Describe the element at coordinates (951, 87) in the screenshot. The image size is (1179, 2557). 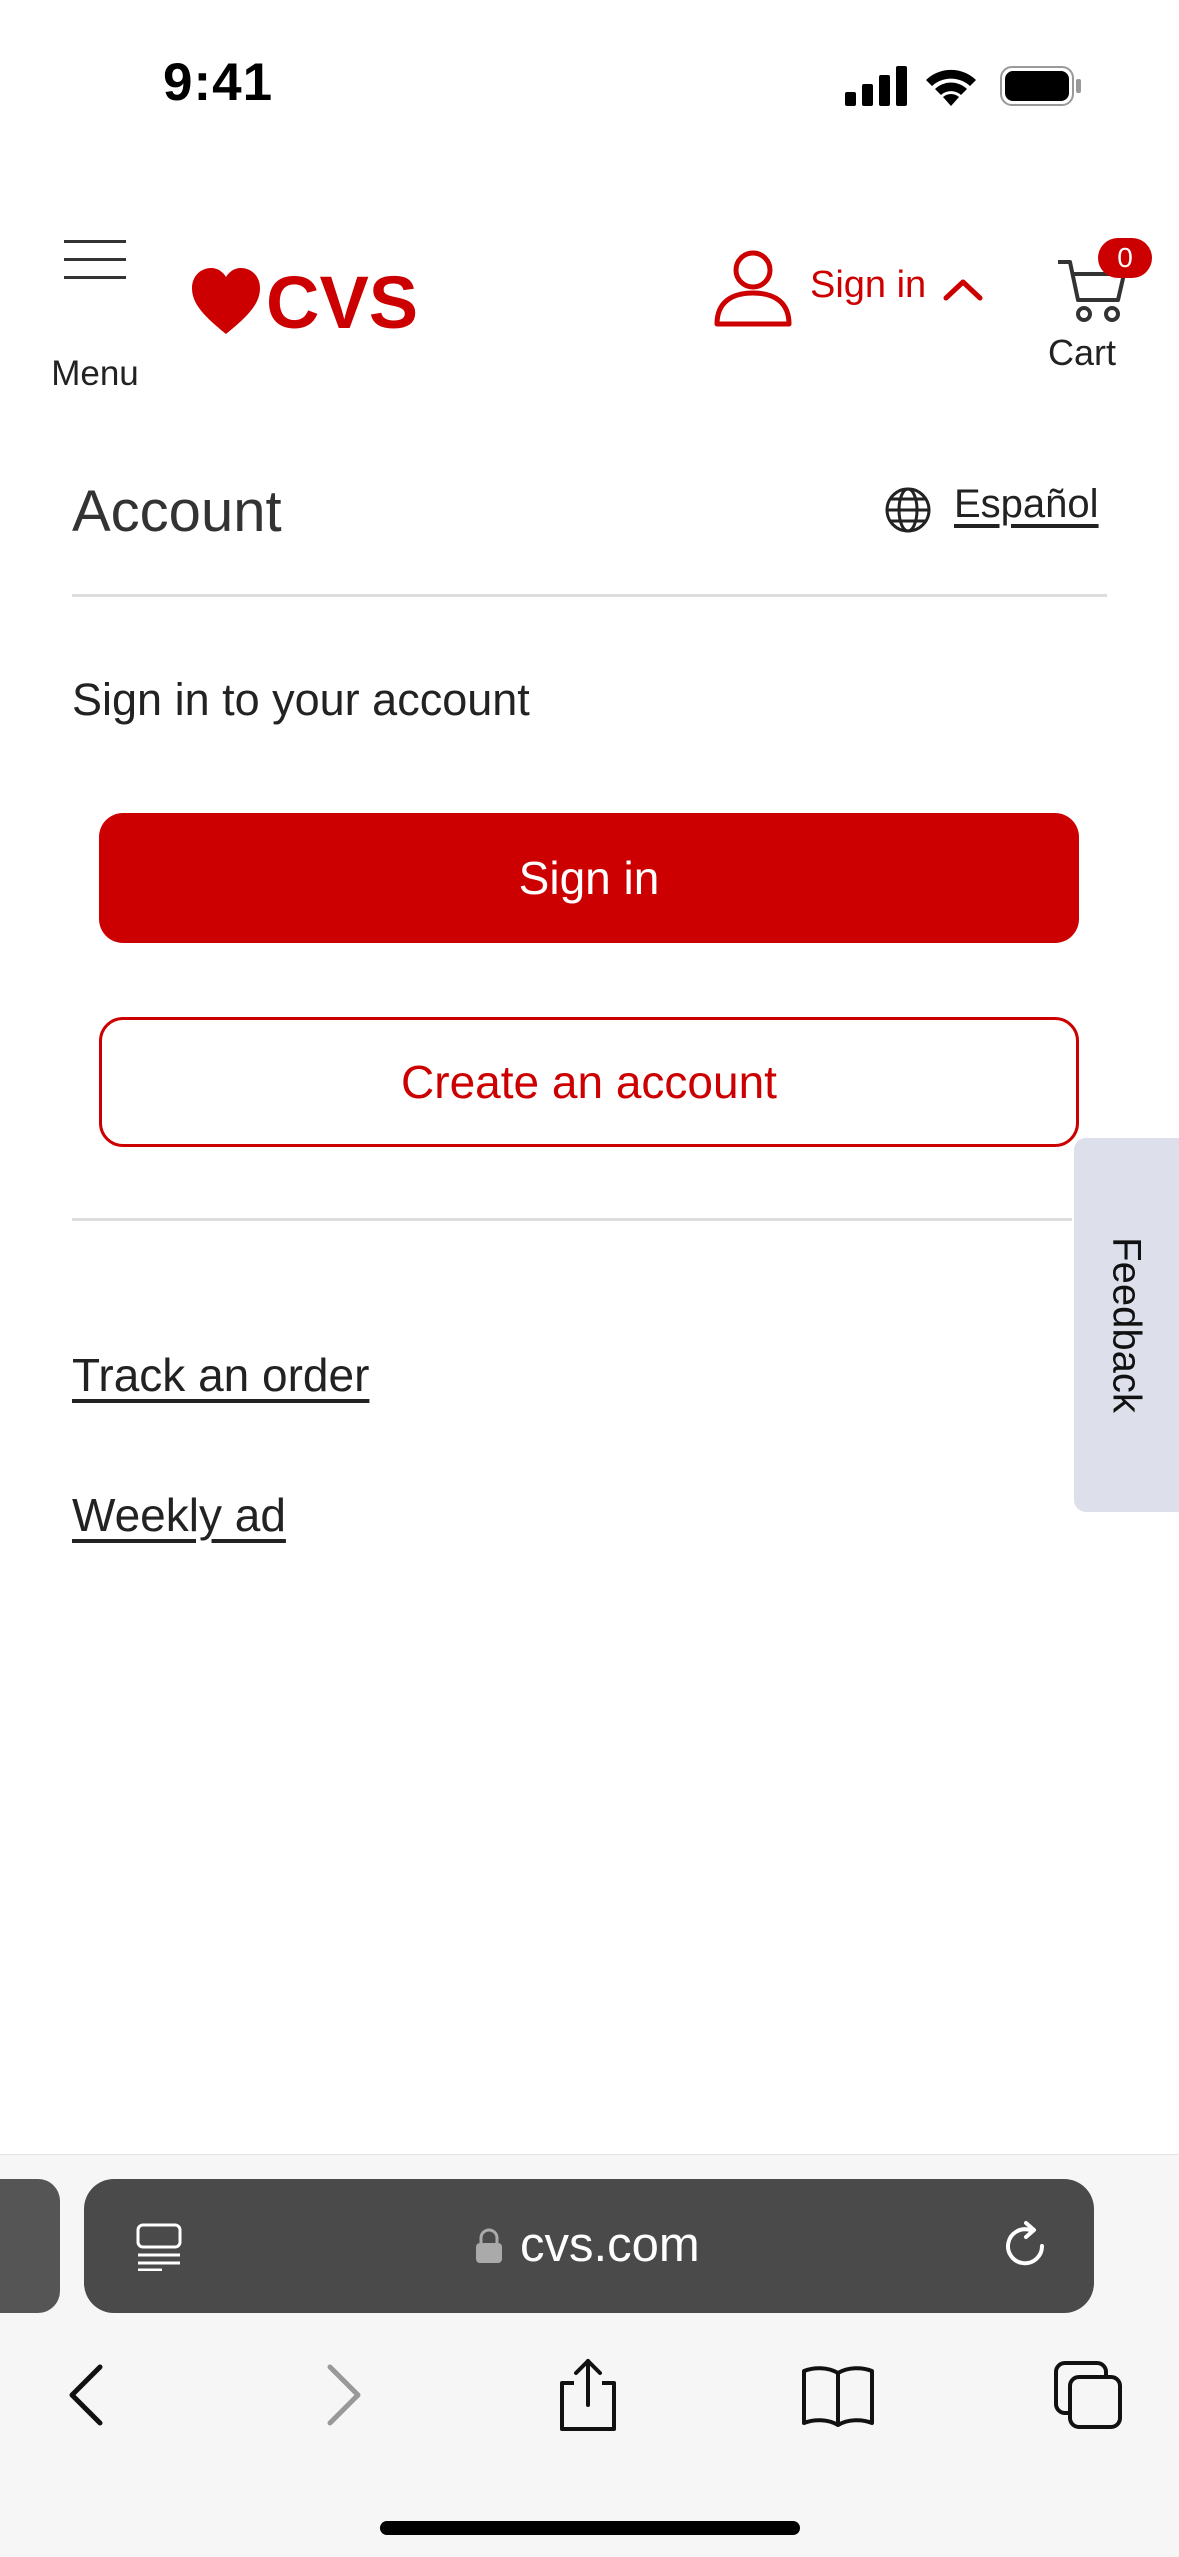
I see `wifi-icon` at that location.